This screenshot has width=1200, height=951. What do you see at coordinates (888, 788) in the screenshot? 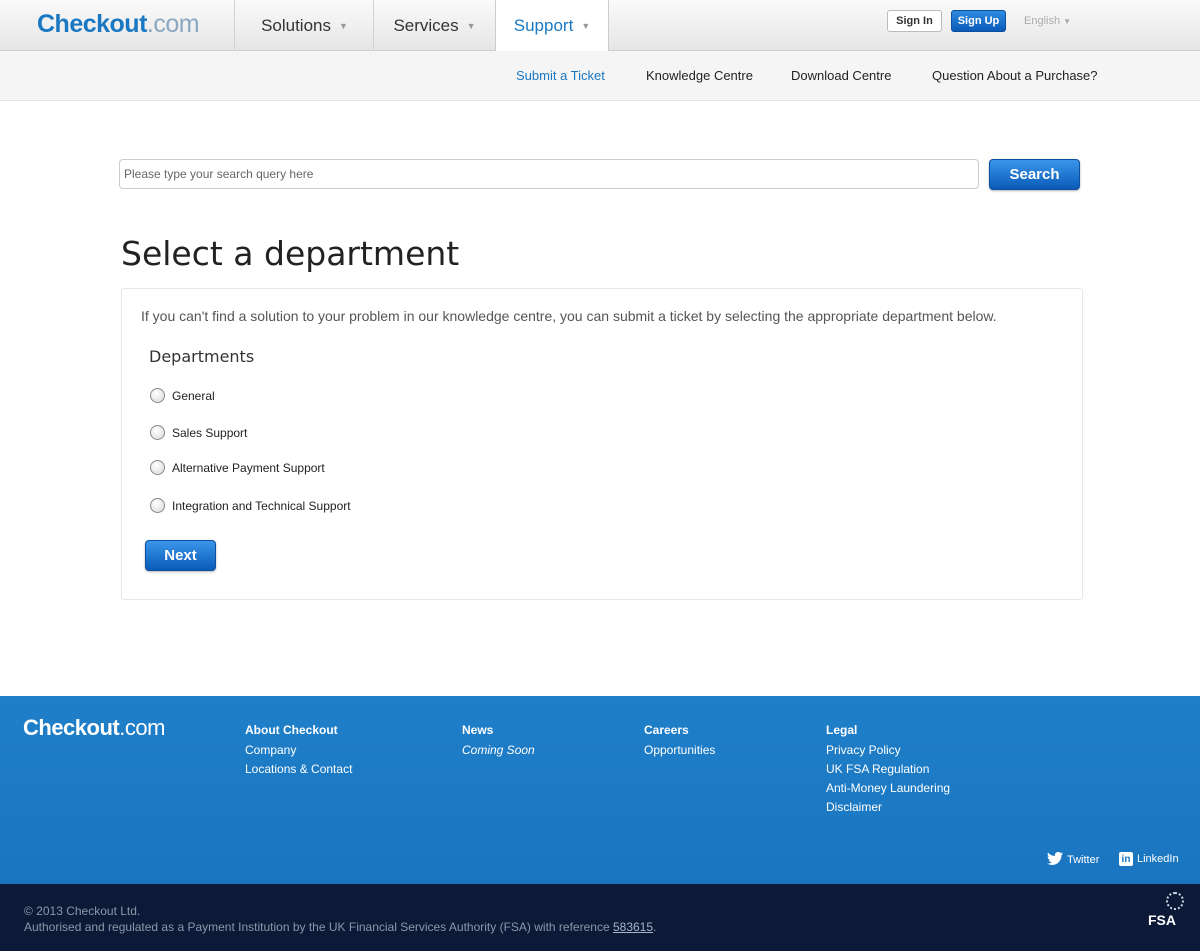
I see `footer-link-aml: Anti-Money Laundering` at bounding box center [888, 788].